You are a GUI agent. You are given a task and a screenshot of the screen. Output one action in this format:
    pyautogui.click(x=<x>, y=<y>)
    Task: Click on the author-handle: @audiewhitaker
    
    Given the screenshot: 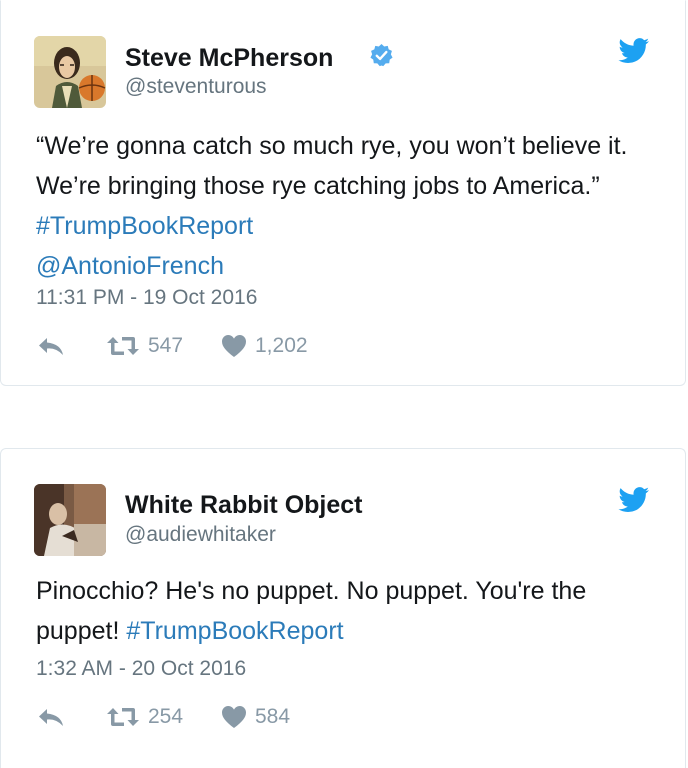 What is the action you would take?
    pyautogui.click(x=200, y=535)
    